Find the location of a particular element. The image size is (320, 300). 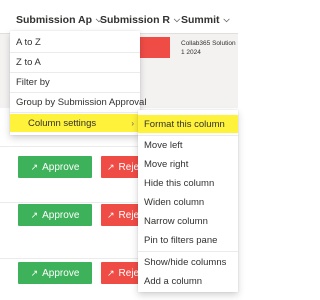

column-header-submission-rejection: Submission Rej... ⌵ is located at coordinates (140, 20).